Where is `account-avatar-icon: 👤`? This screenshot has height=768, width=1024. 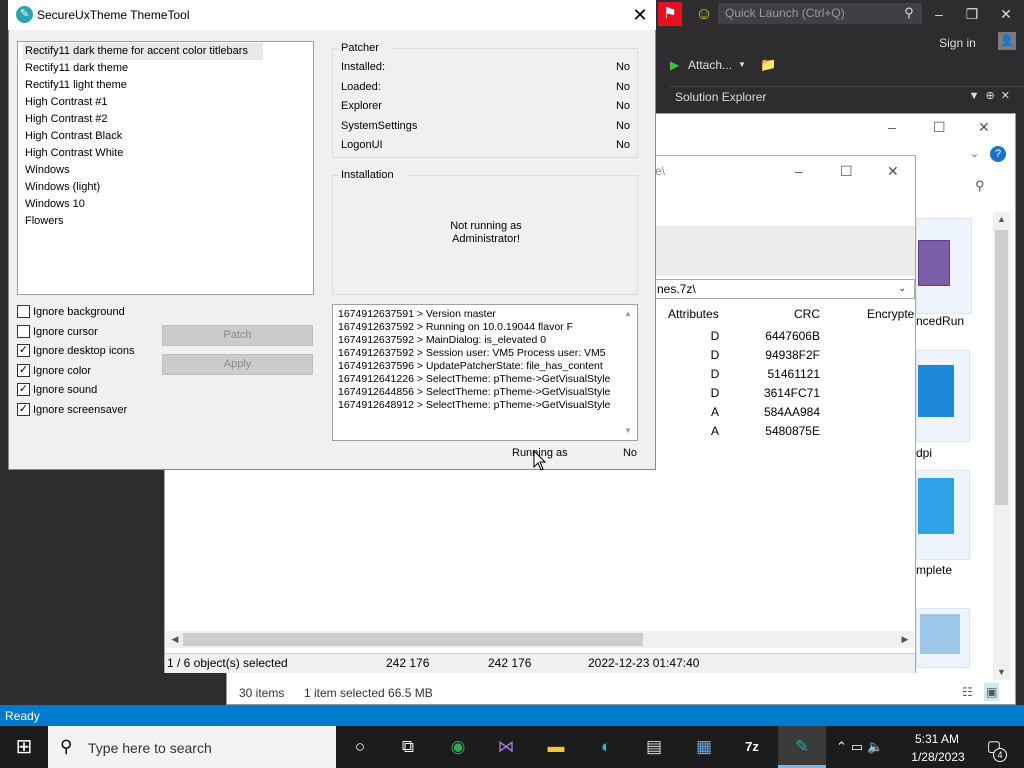
account-avatar-icon: 👤 is located at coordinates (1007, 41).